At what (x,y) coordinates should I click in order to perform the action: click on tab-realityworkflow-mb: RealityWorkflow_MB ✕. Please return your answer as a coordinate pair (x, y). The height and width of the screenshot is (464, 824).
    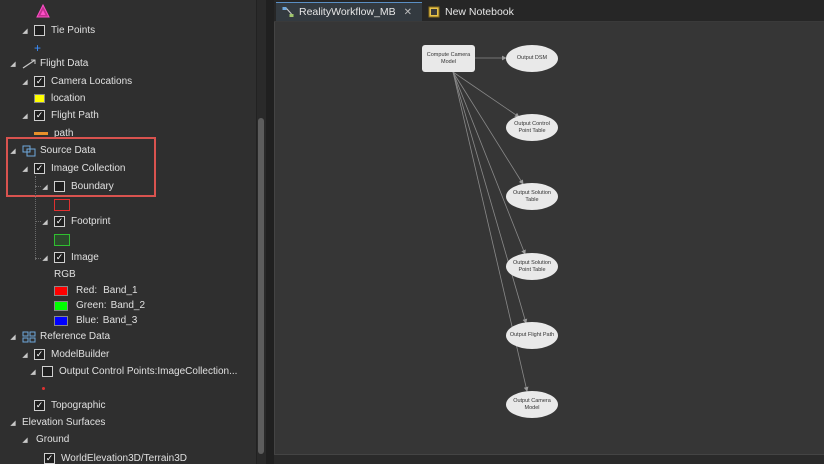
    Looking at the image, I should click on (349, 11).